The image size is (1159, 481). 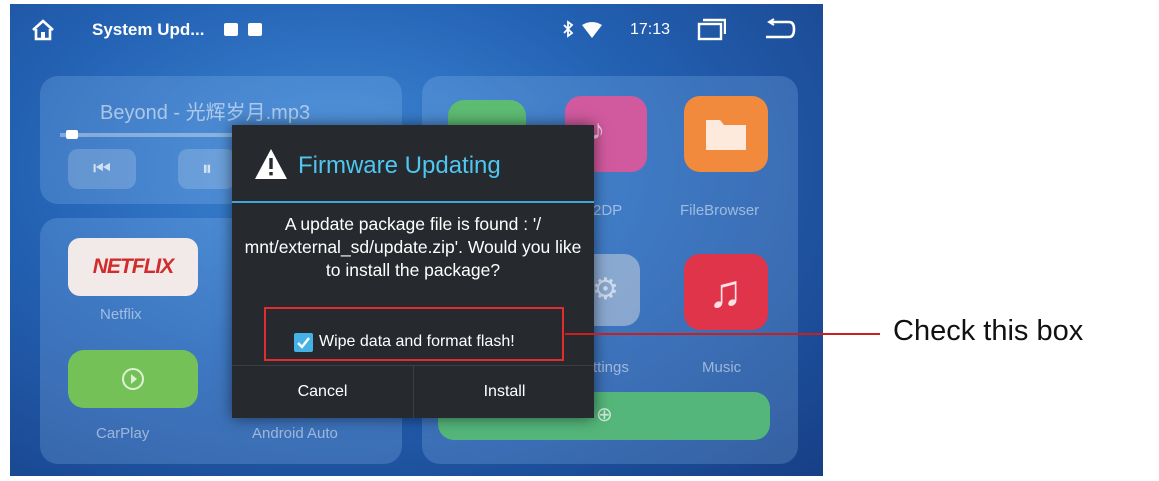 I want to click on settings-label: ttings, so click(x=611, y=367).